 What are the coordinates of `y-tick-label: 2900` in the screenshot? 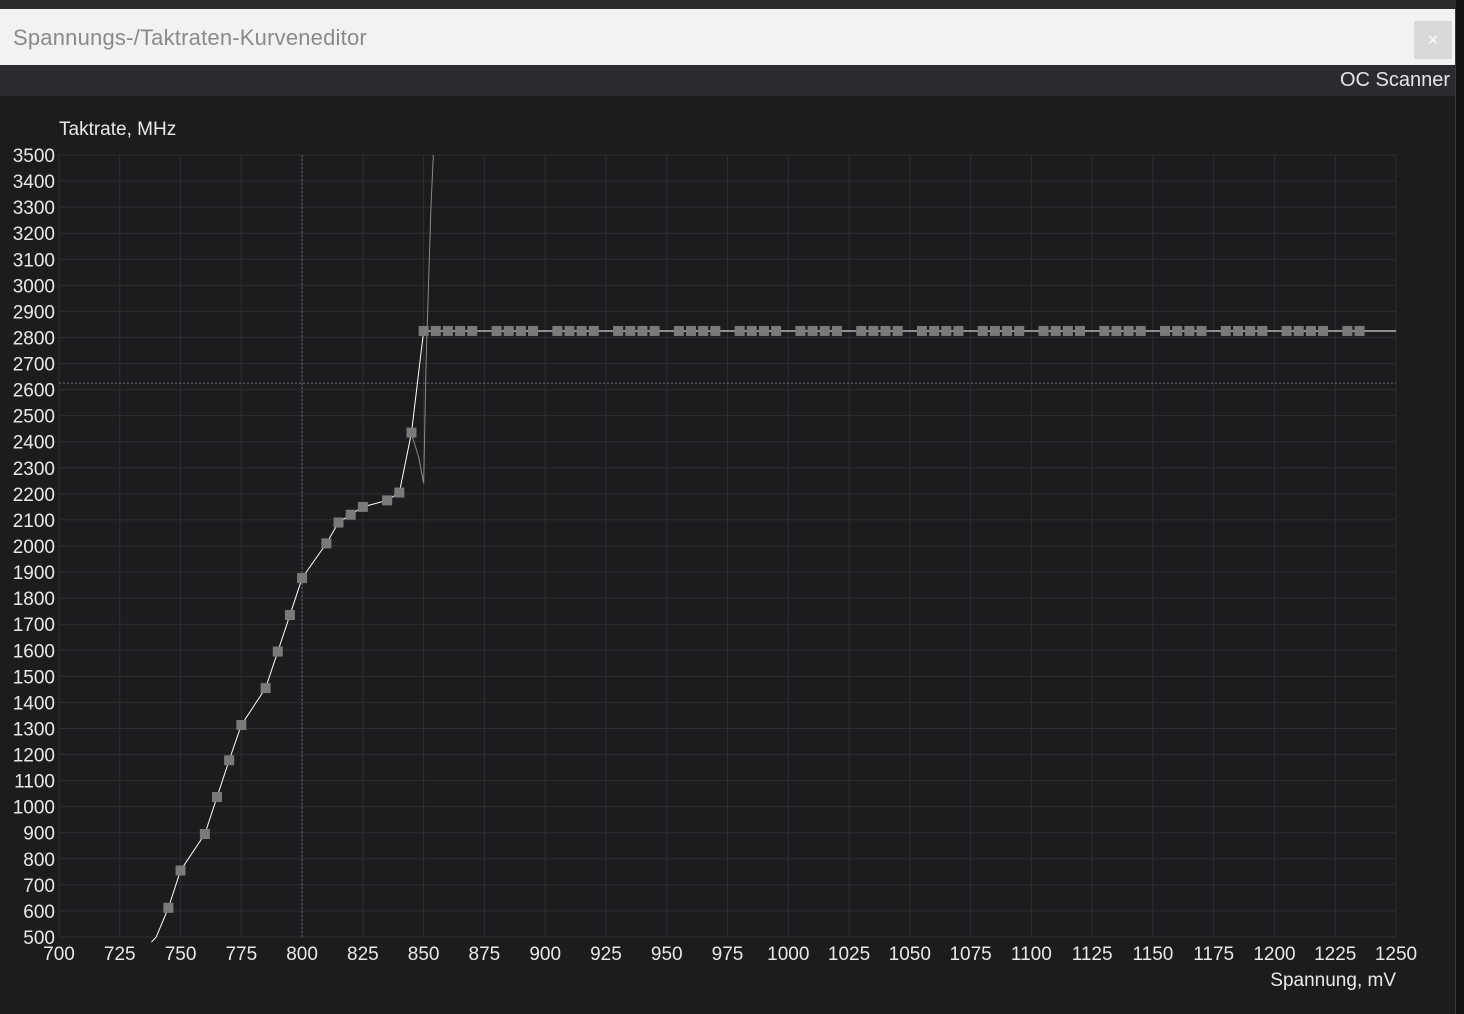 It's located at (34, 312).